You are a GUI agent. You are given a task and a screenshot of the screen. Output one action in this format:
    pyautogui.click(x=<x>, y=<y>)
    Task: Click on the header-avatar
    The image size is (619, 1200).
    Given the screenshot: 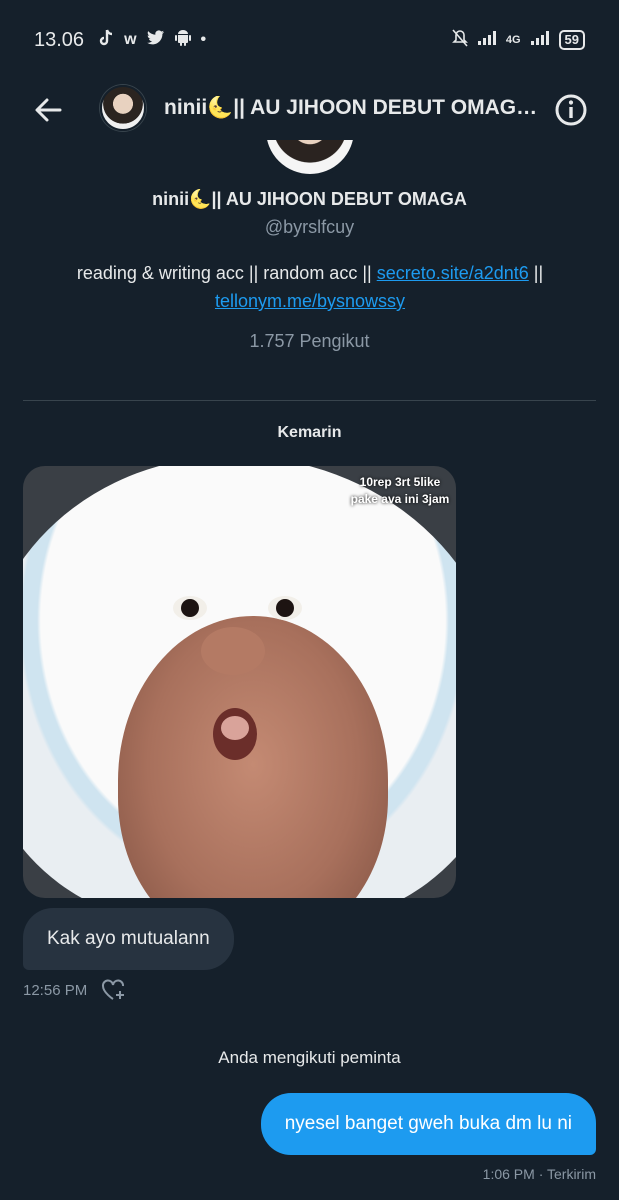 What is the action you would take?
    pyautogui.click(x=123, y=108)
    